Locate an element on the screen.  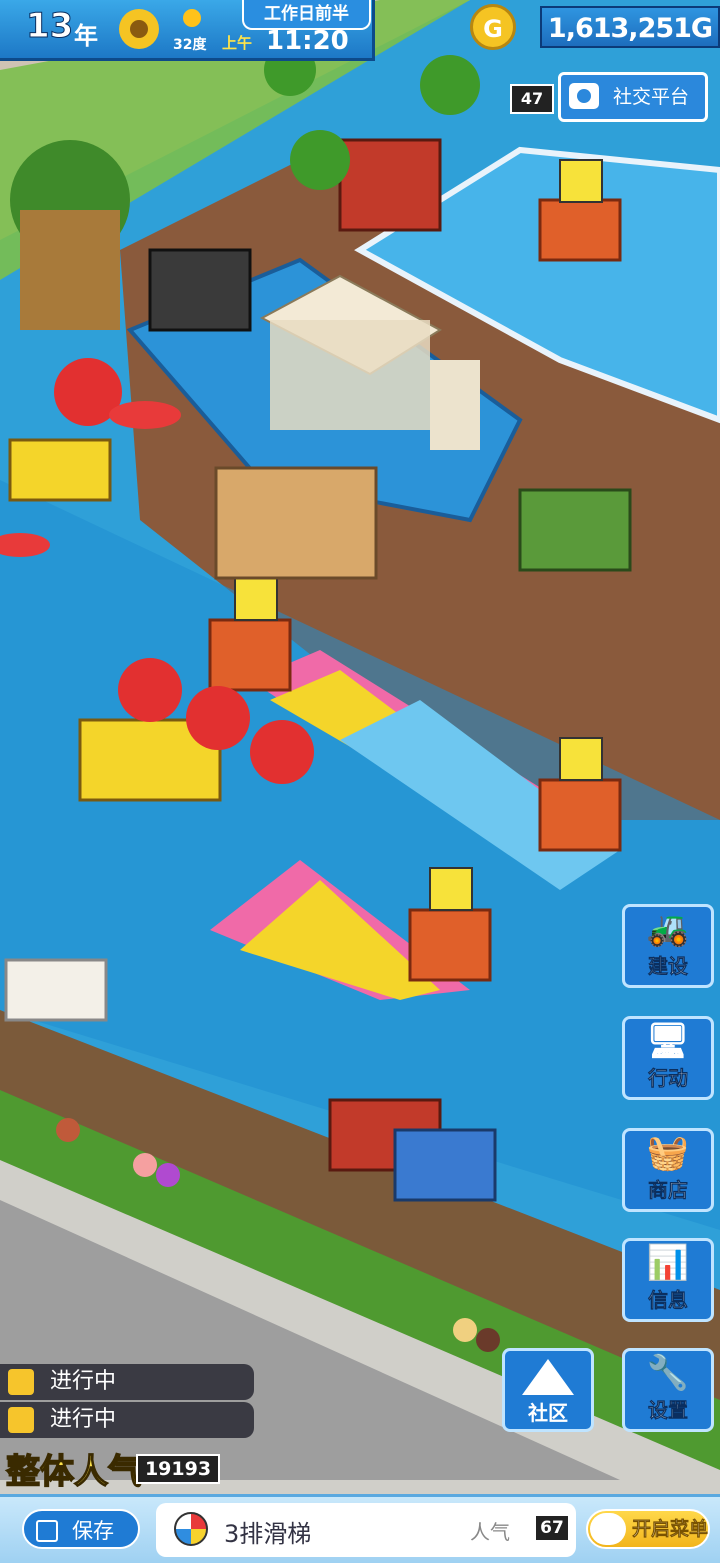
camera-icon is located at coordinates (584, 96).